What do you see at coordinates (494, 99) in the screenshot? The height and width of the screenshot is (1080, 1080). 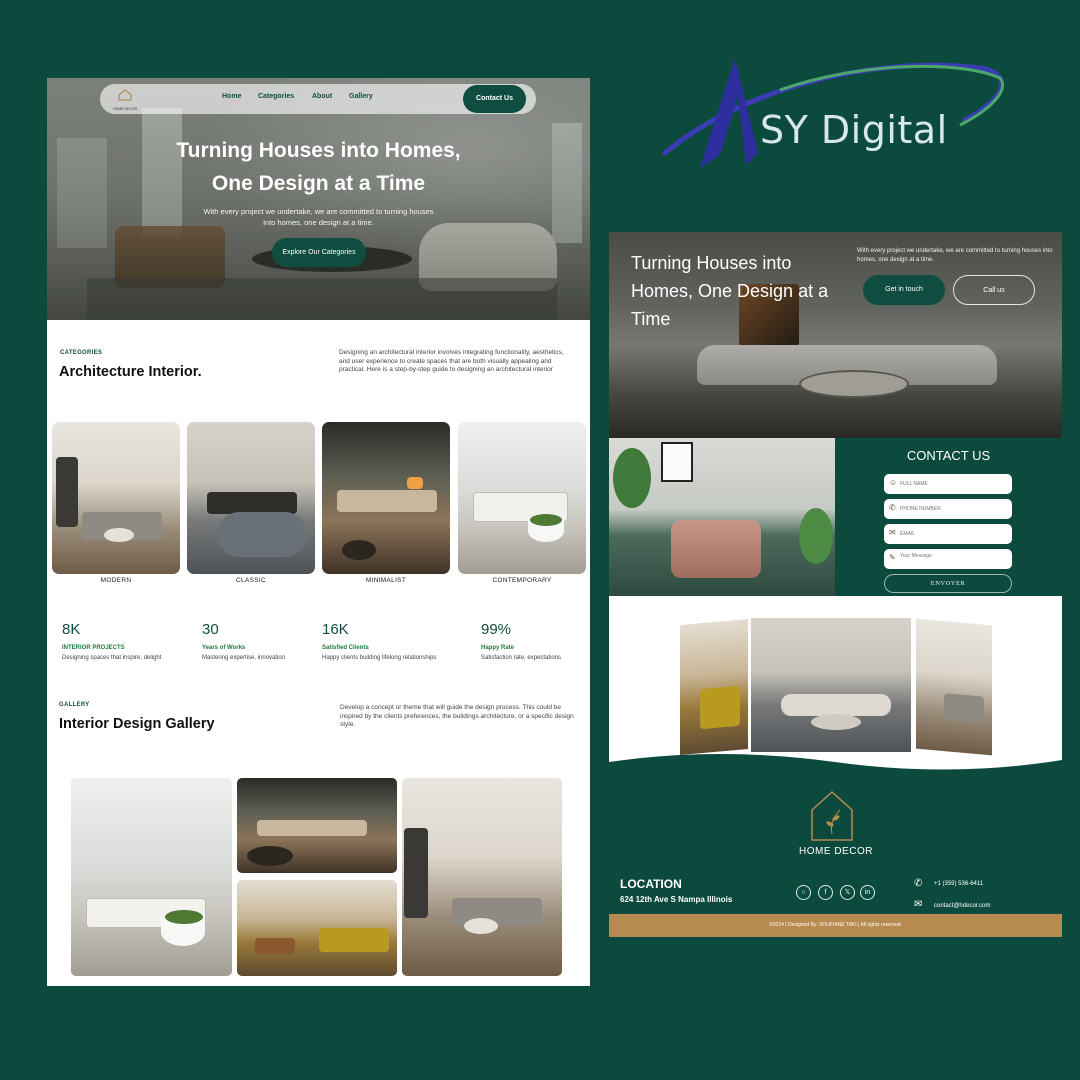 I see `contact-us-button: Contact Us` at bounding box center [494, 99].